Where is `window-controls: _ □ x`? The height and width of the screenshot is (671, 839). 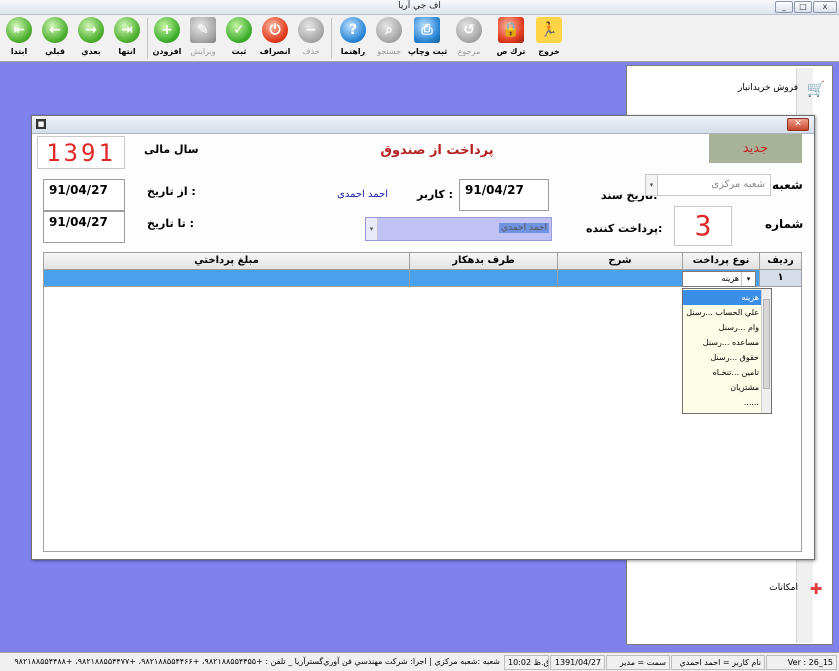
window-controls: _ □ x is located at coordinates (806, 7).